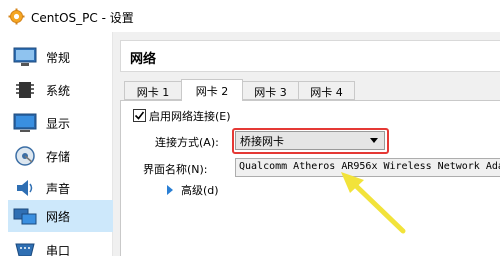 This screenshot has width=500, height=256. I want to click on sidebar-item-serial-port: 串口, so click(60, 245).